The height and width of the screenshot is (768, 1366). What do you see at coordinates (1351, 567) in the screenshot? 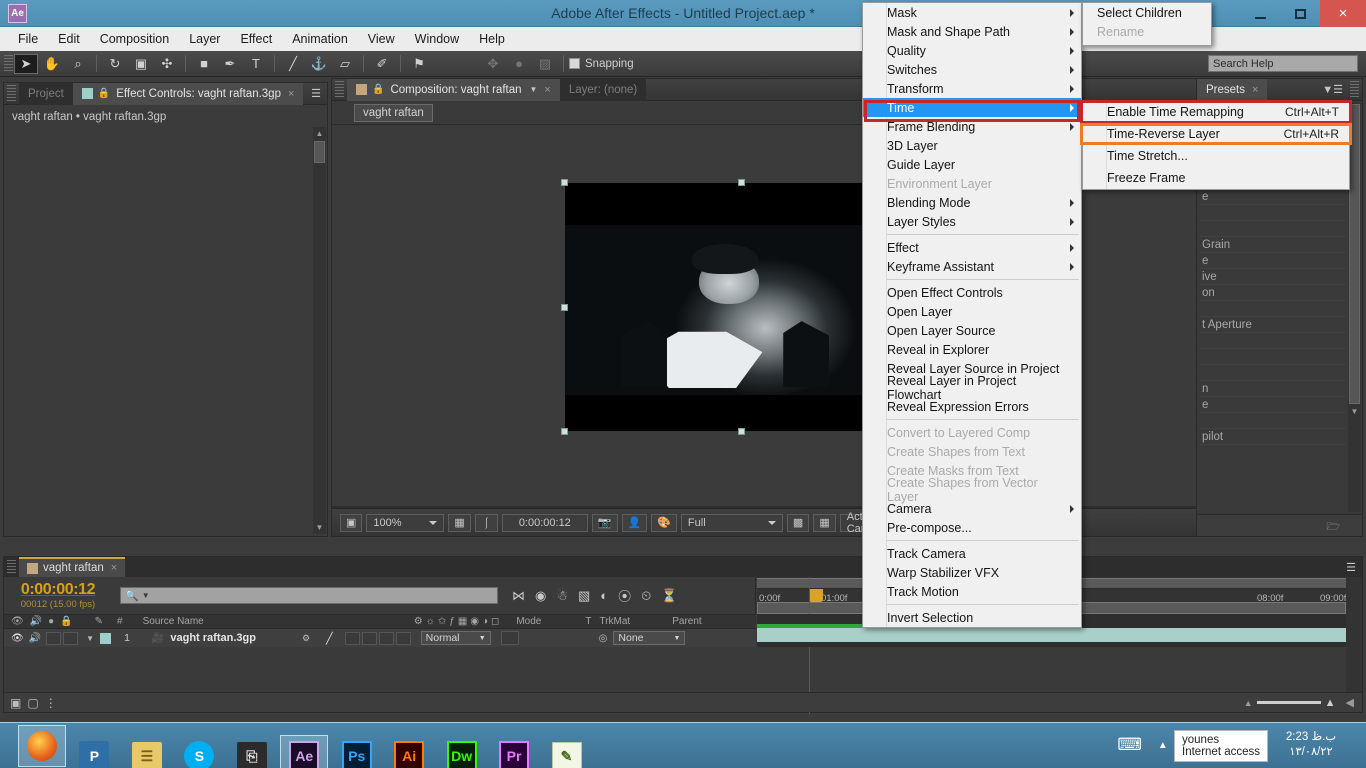
I see `panel-menu-icon: ☰` at bounding box center [1351, 567].